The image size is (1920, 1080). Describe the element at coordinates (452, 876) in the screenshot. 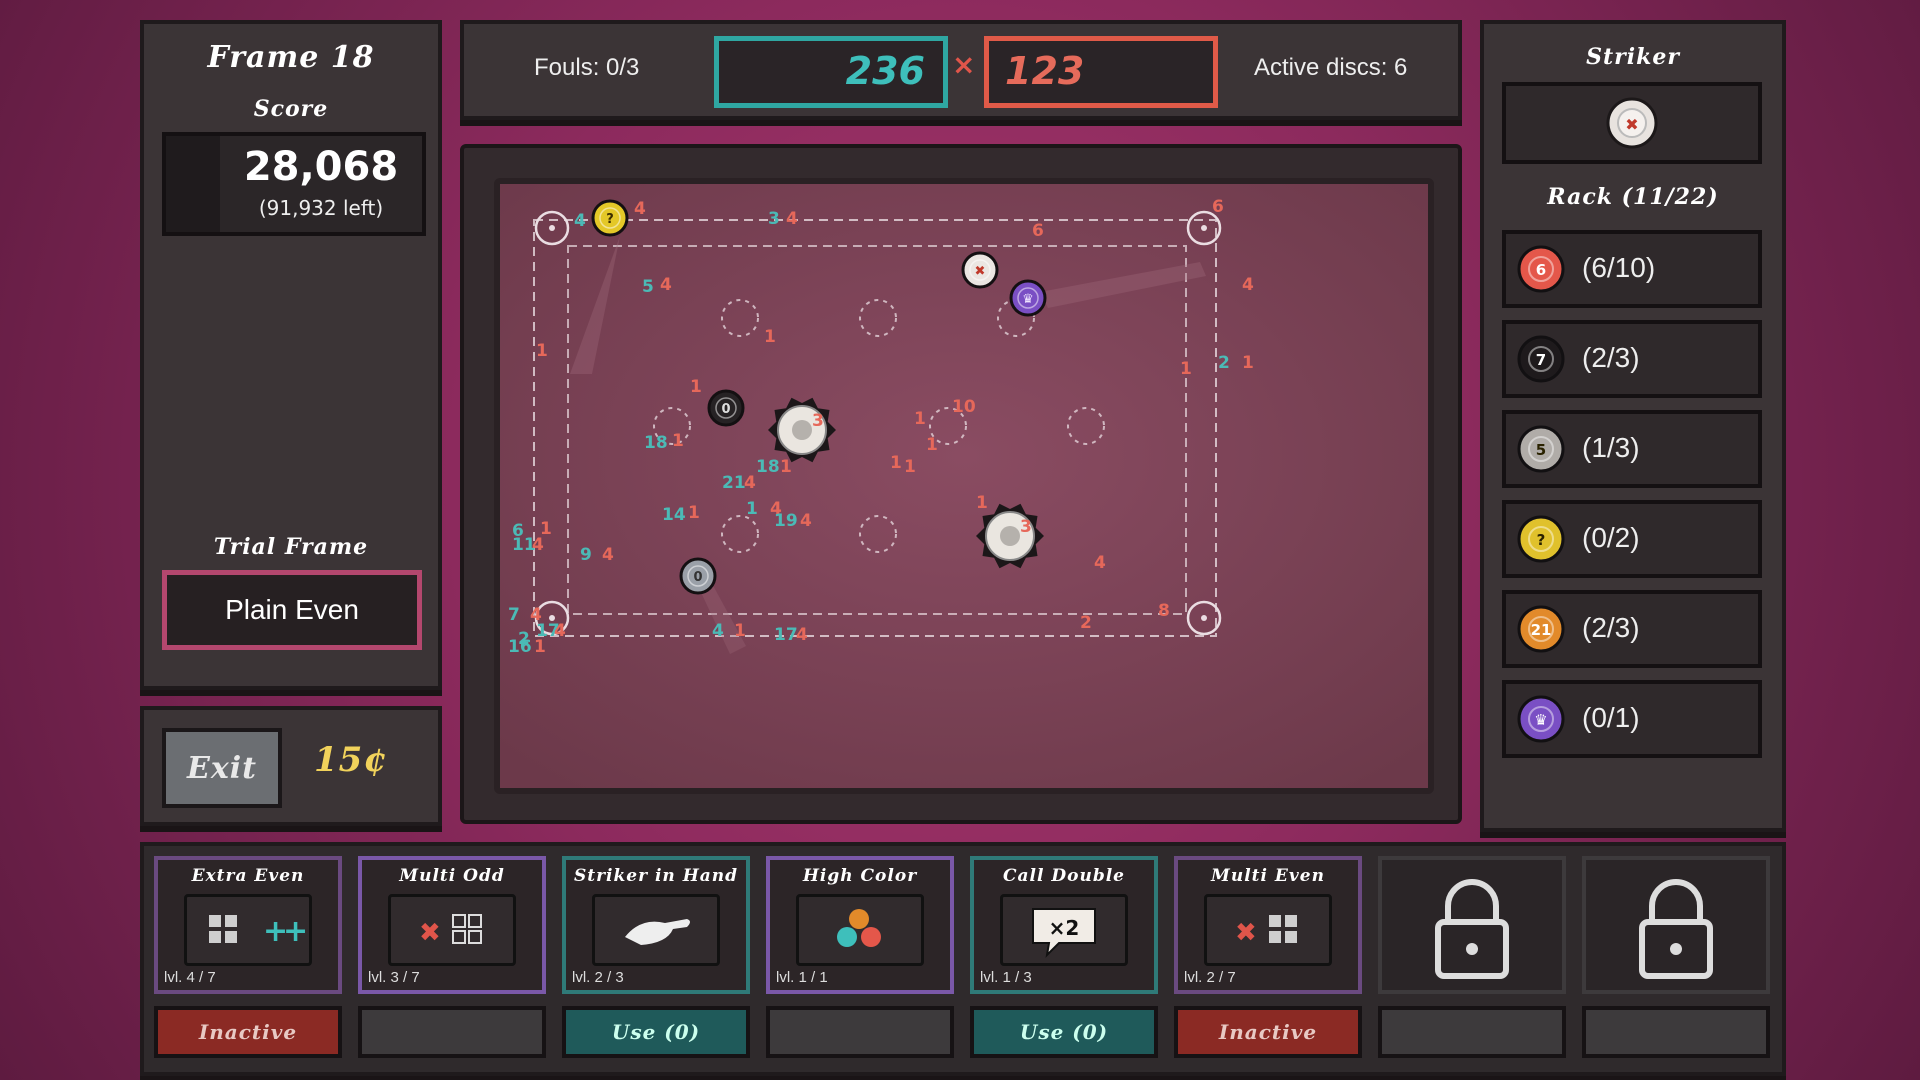

I see `card-title: Multi Odd` at that location.